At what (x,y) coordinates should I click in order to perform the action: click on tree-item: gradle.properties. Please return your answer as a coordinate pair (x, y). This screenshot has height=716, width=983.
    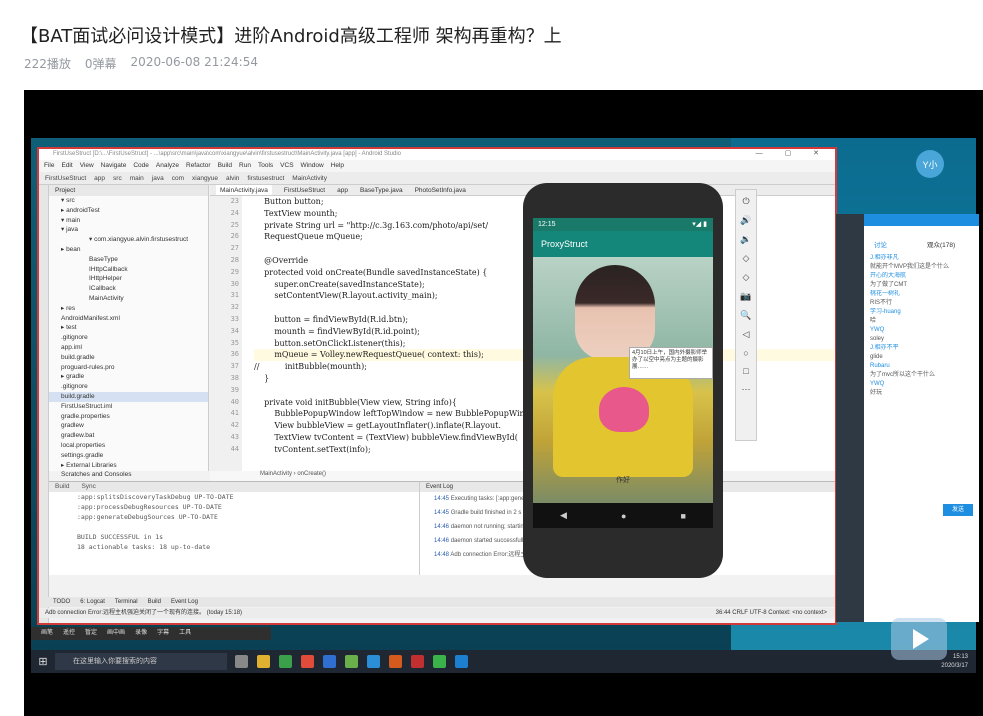
    Looking at the image, I should click on (128, 417).